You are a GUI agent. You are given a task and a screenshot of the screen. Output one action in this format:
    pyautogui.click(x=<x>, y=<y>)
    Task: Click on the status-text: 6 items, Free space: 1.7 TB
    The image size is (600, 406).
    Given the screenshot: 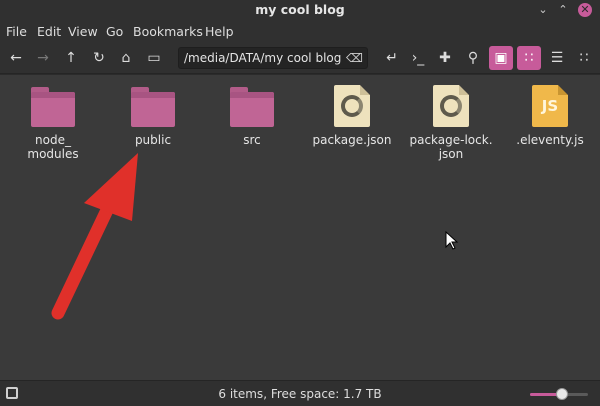 What is the action you would take?
    pyautogui.click(x=300, y=394)
    